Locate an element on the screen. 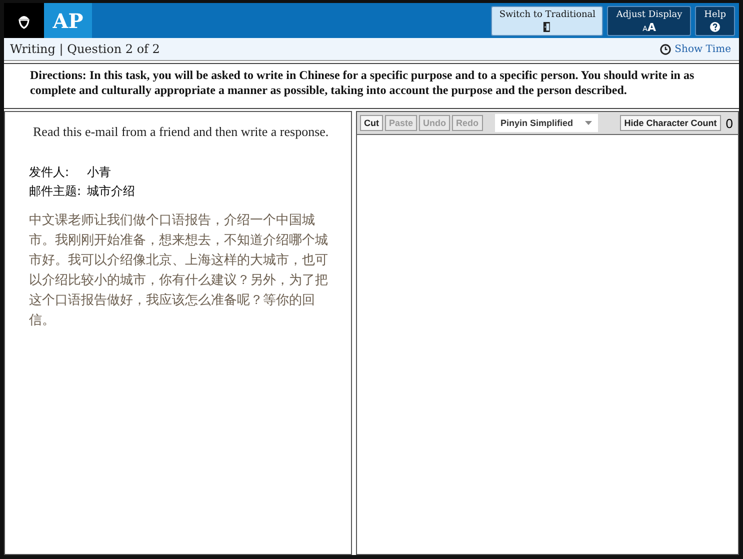 The image size is (743, 559). edit-button: Cut is located at coordinates (371, 123).